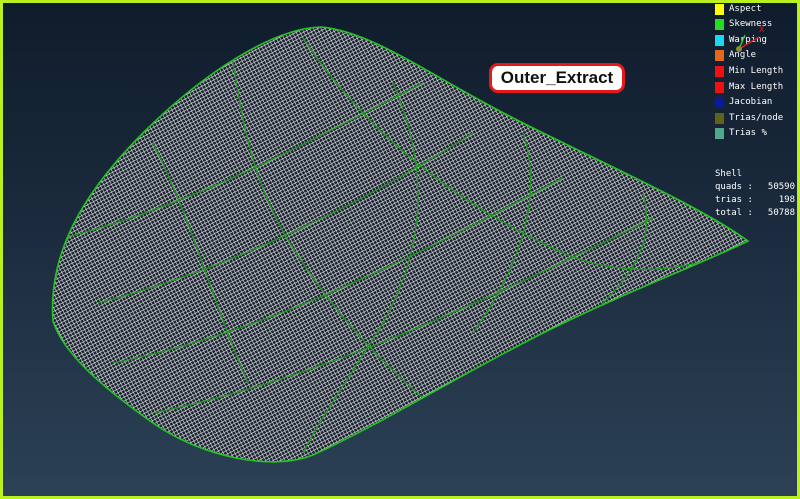 This screenshot has width=800, height=499. What do you see at coordinates (751, 102) in the screenshot?
I see `legend-label: Jacobian` at bounding box center [751, 102].